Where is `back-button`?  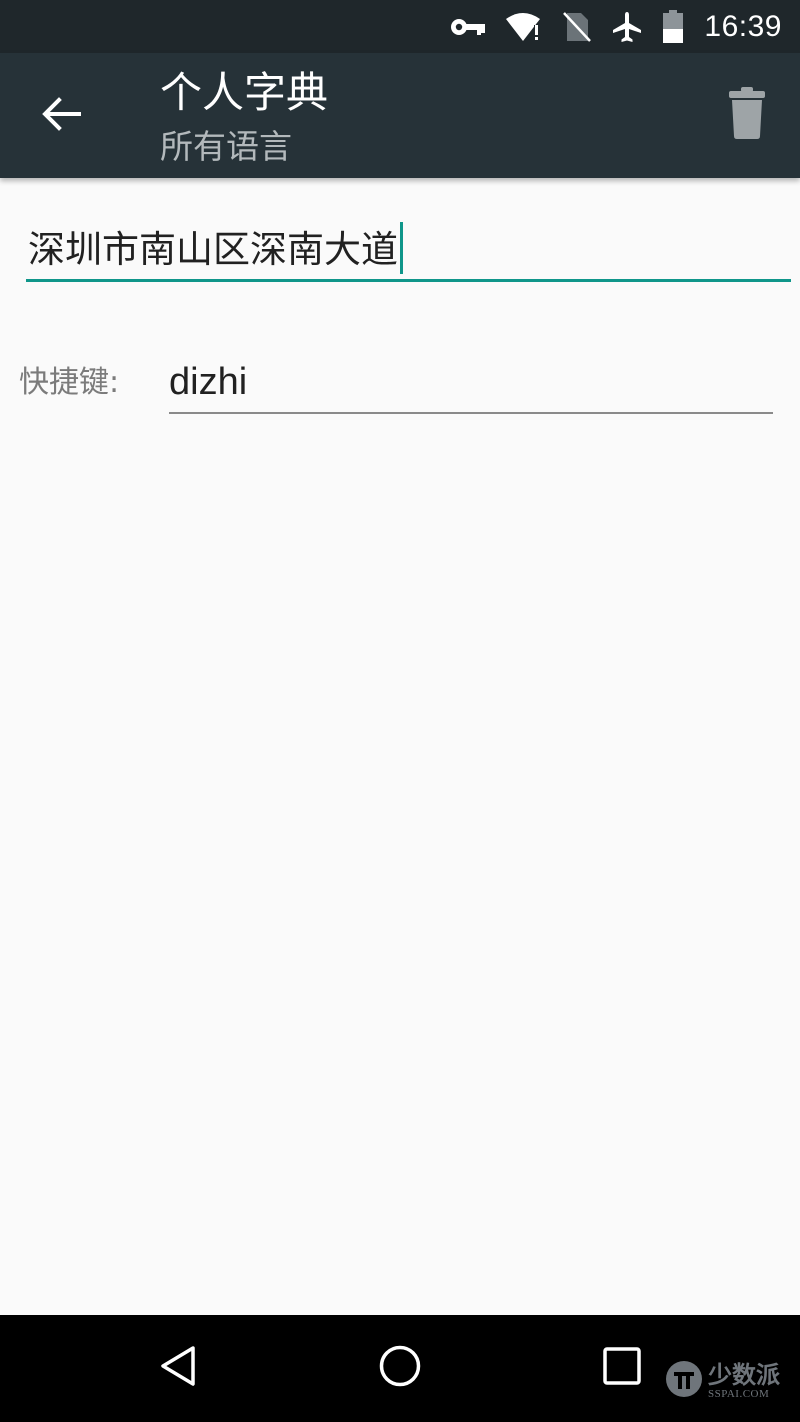 back-button is located at coordinates (61, 116).